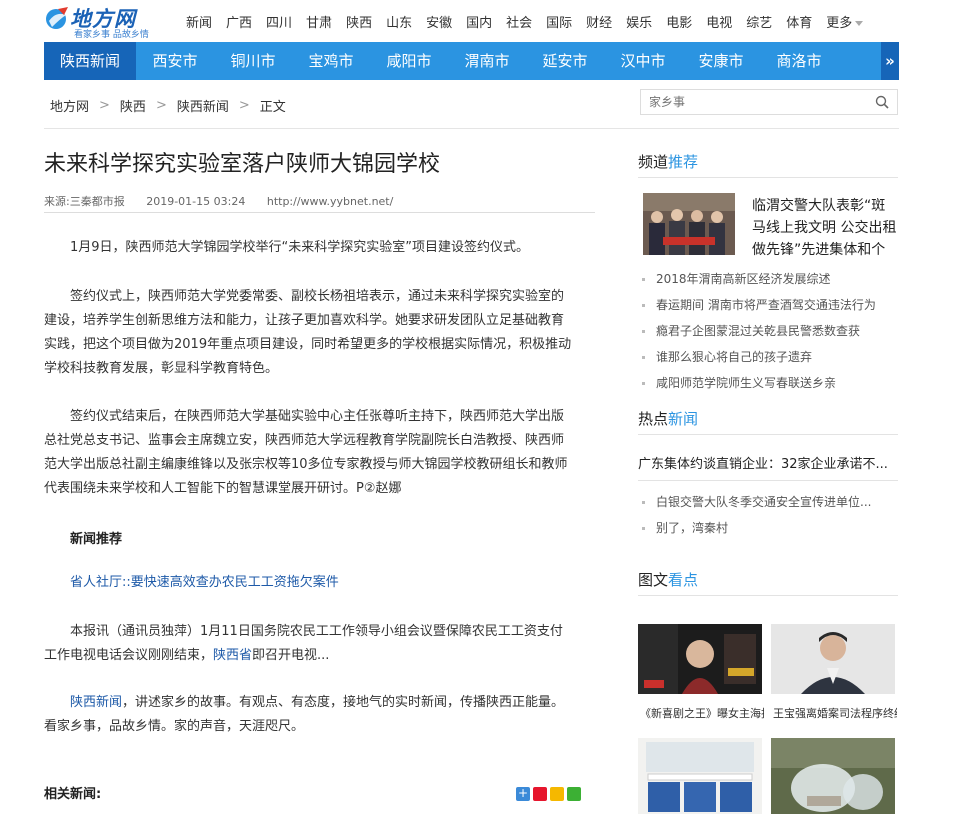 Image resolution: width=960 pixels, height=814 pixels. I want to click on top-nav-item: 财经, so click(599, 21).